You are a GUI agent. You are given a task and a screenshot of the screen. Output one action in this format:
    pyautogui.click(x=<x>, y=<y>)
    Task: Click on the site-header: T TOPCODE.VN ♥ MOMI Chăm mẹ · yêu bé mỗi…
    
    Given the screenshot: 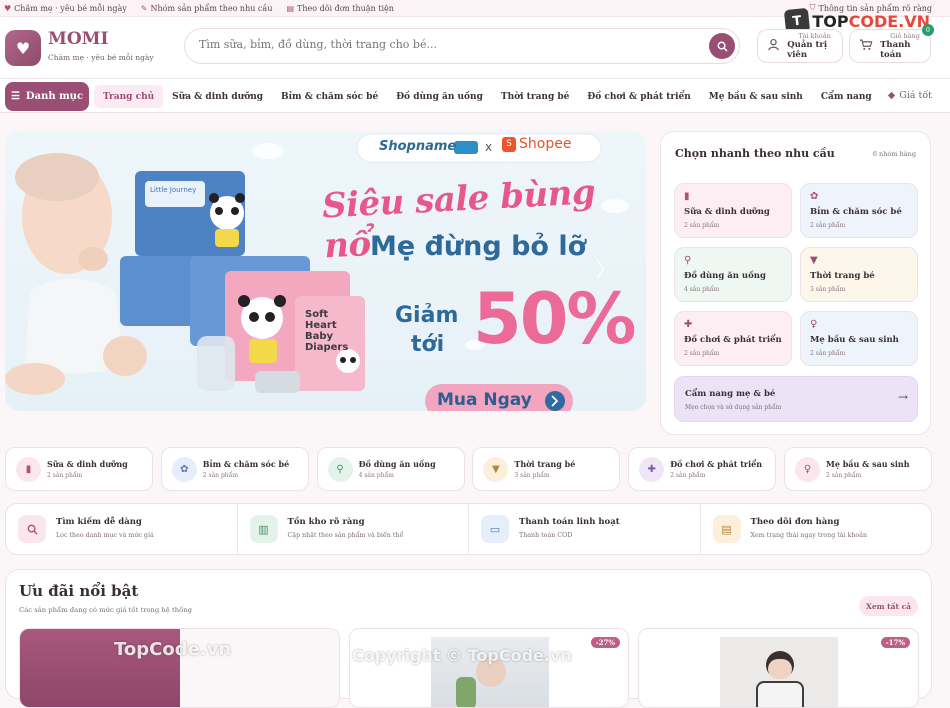 What is the action you would take?
    pyautogui.click(x=475, y=43)
    